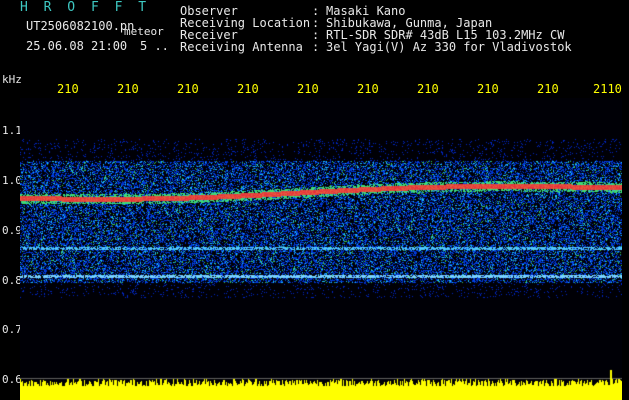 Image resolution: width=629 pixels, height=400 pixels. Describe the element at coordinates (12, 329) in the screenshot. I see `y-tick: 0.7` at that location.